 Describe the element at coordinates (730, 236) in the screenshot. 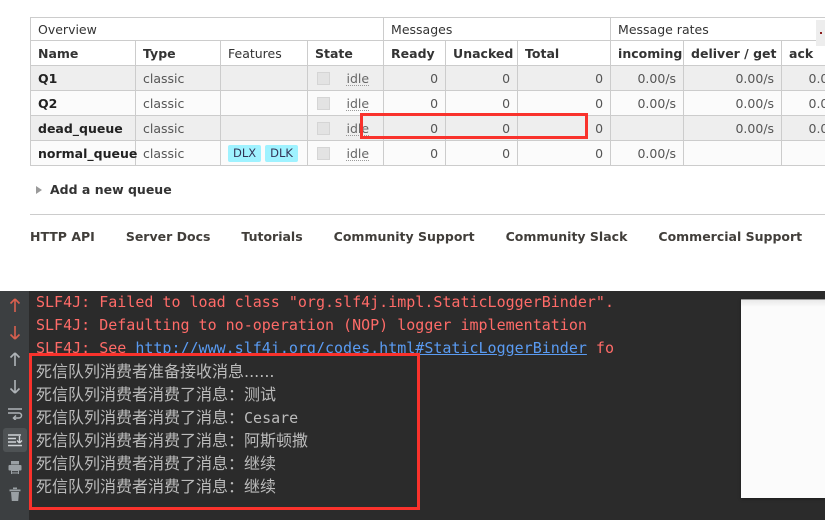

I see `footer-link-commercial-support: Commercial Support` at that location.